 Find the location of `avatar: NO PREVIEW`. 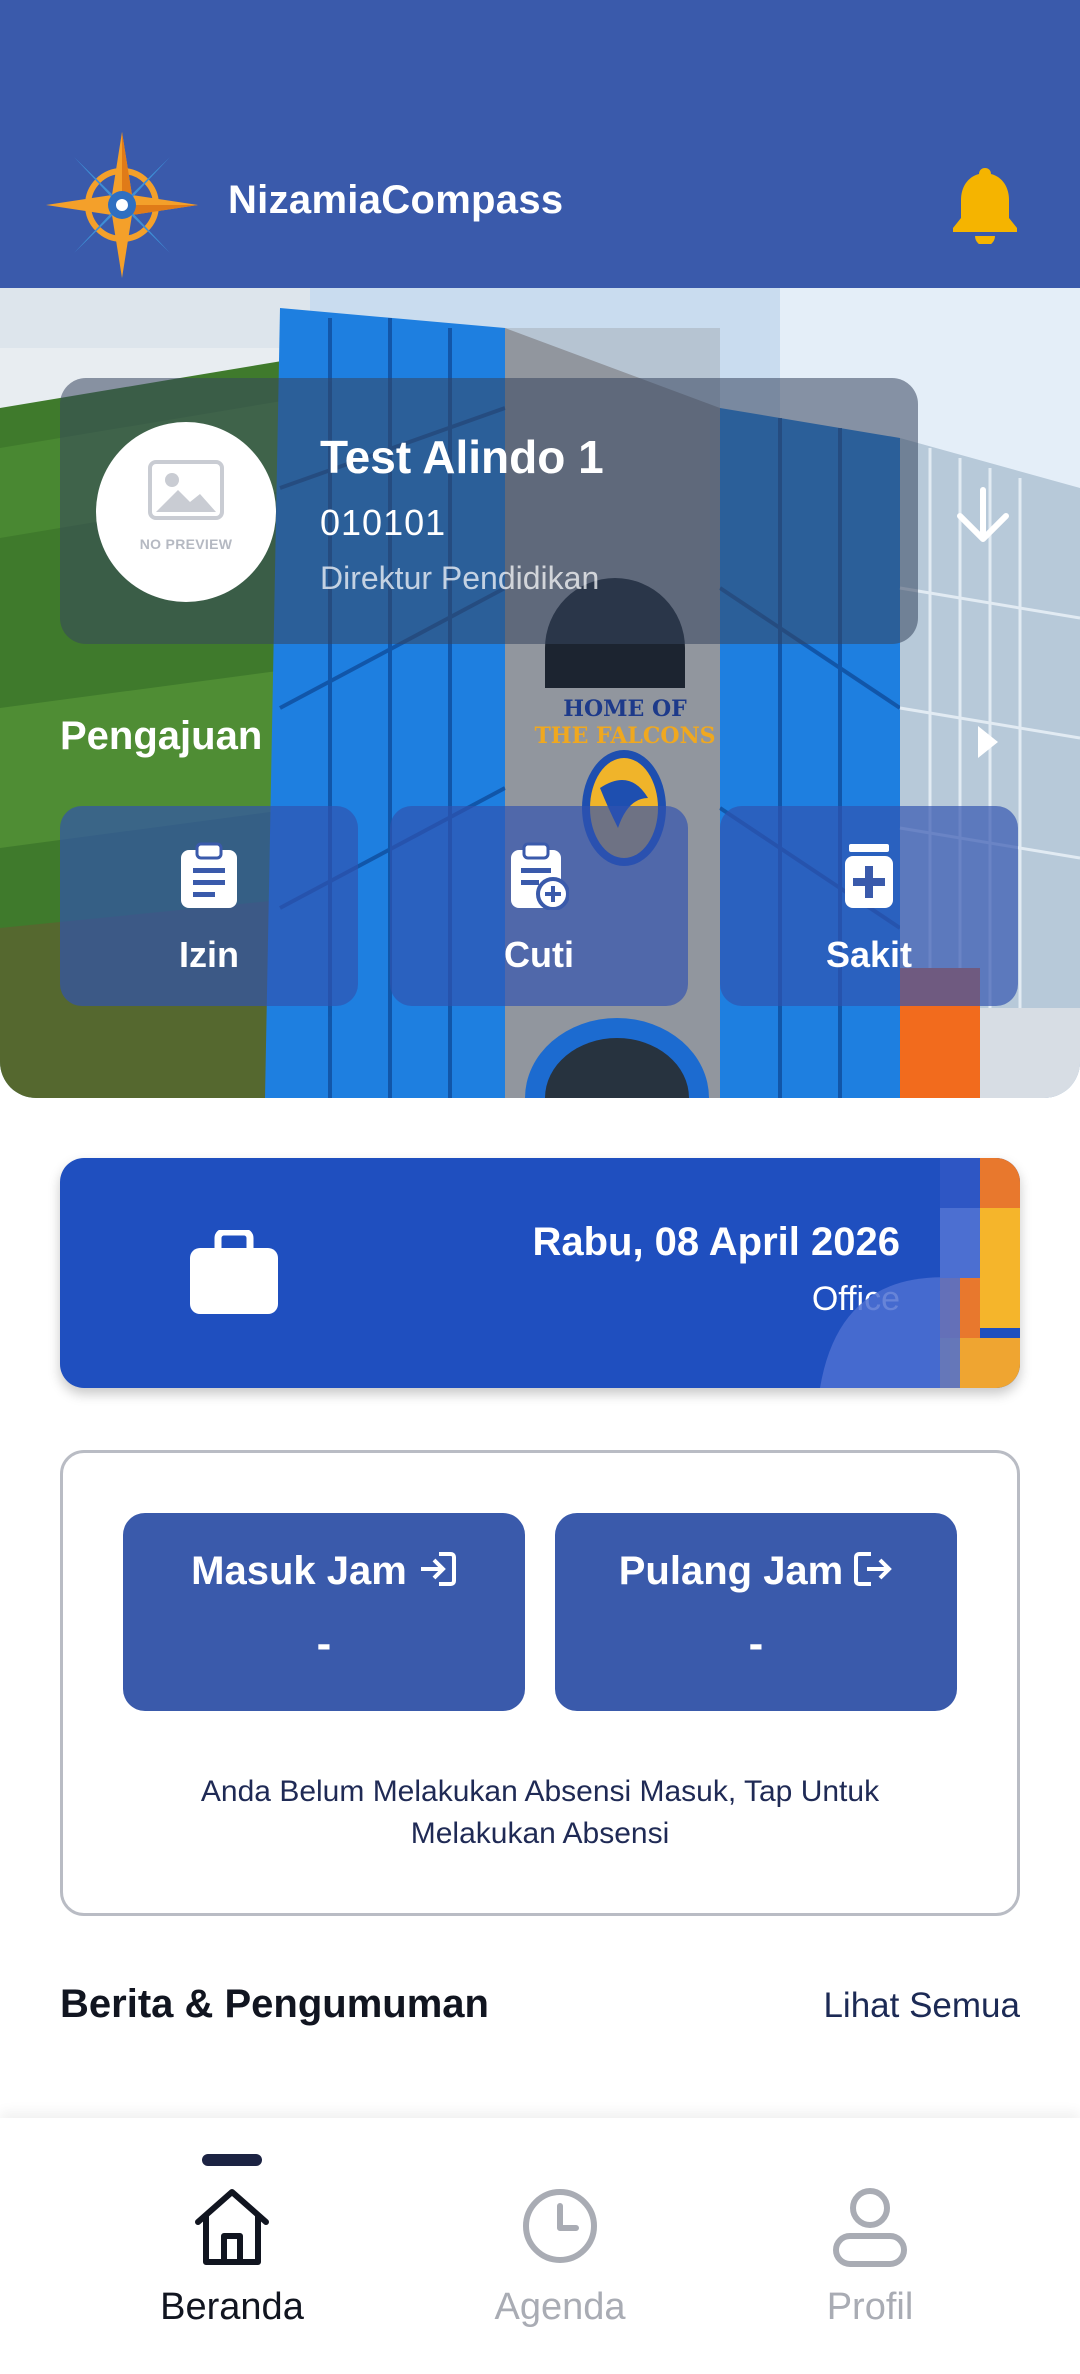

avatar: NO PREVIEW is located at coordinates (186, 512).